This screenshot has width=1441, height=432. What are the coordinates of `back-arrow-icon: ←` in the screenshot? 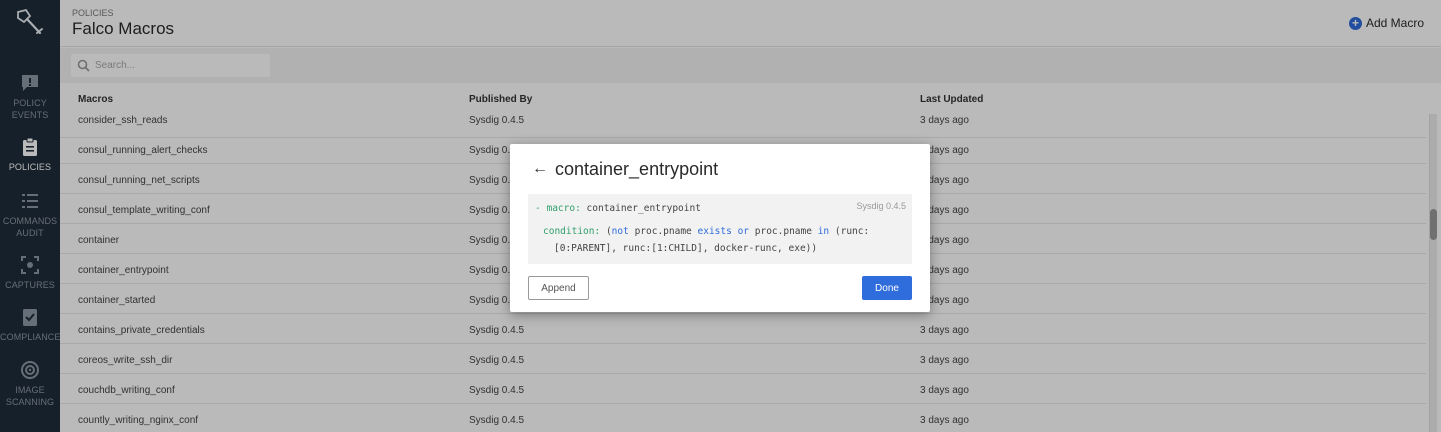 It's located at (540, 169).